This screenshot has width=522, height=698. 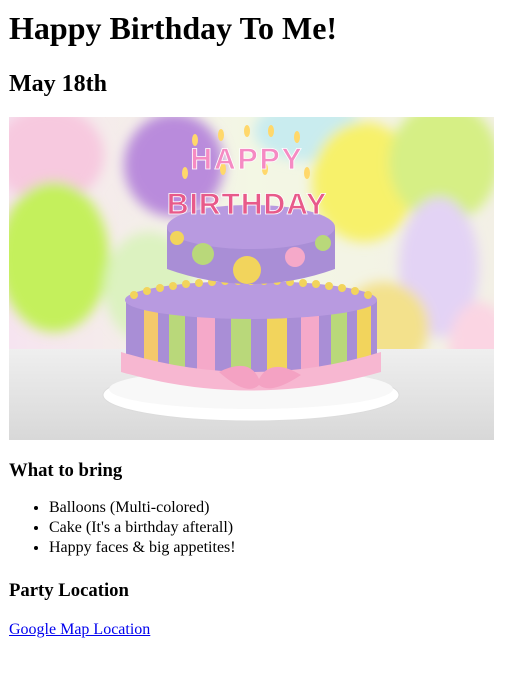 I want to click on cake-lettering-birthday: BIRTHDAY, so click(x=247, y=204).